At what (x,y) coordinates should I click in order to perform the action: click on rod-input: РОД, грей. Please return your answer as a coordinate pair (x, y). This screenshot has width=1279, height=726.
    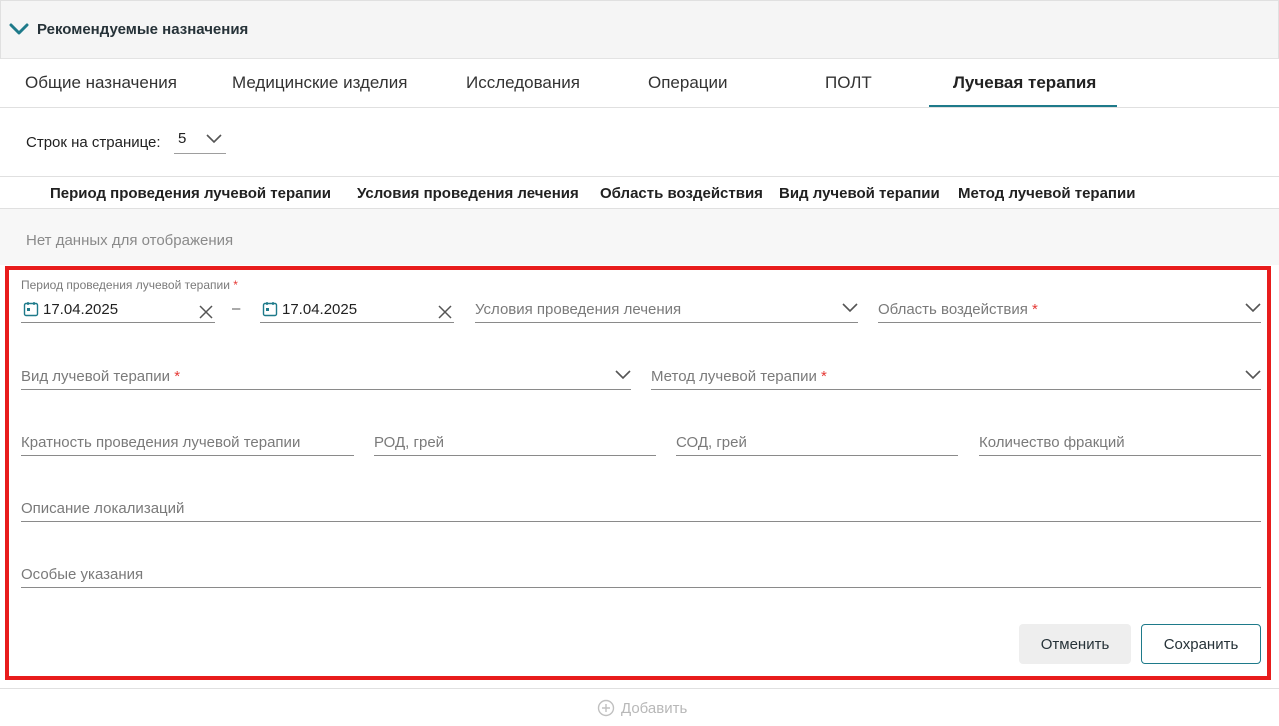
    Looking at the image, I should click on (515, 444).